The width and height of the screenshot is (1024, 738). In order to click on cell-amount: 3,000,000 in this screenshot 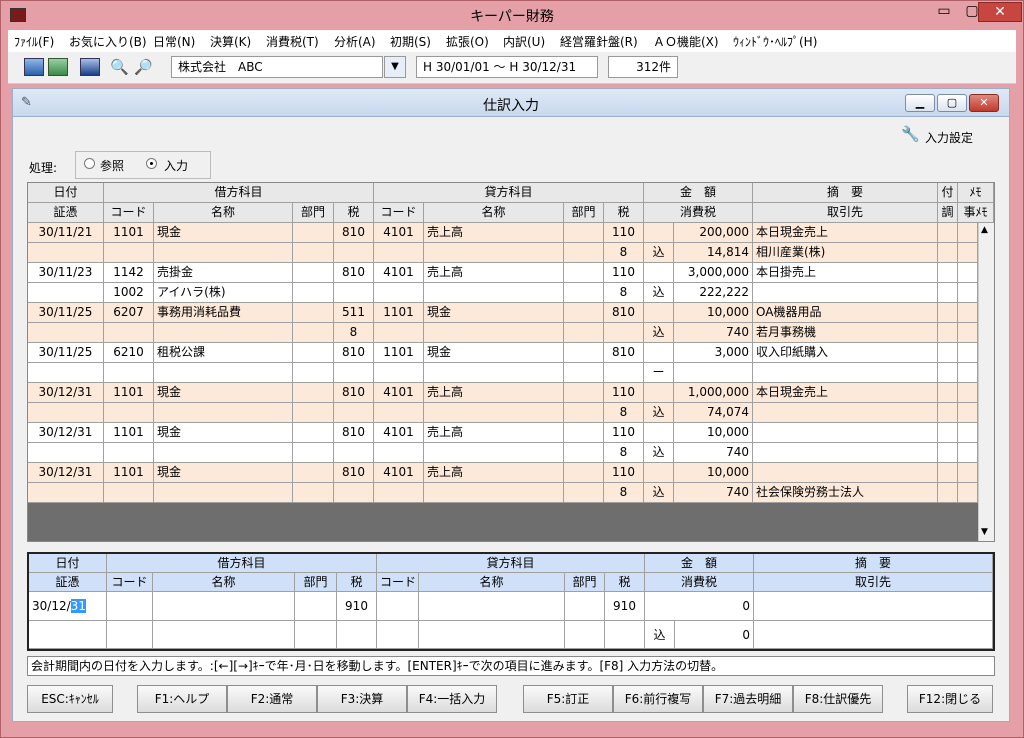, I will do `click(713, 273)`.